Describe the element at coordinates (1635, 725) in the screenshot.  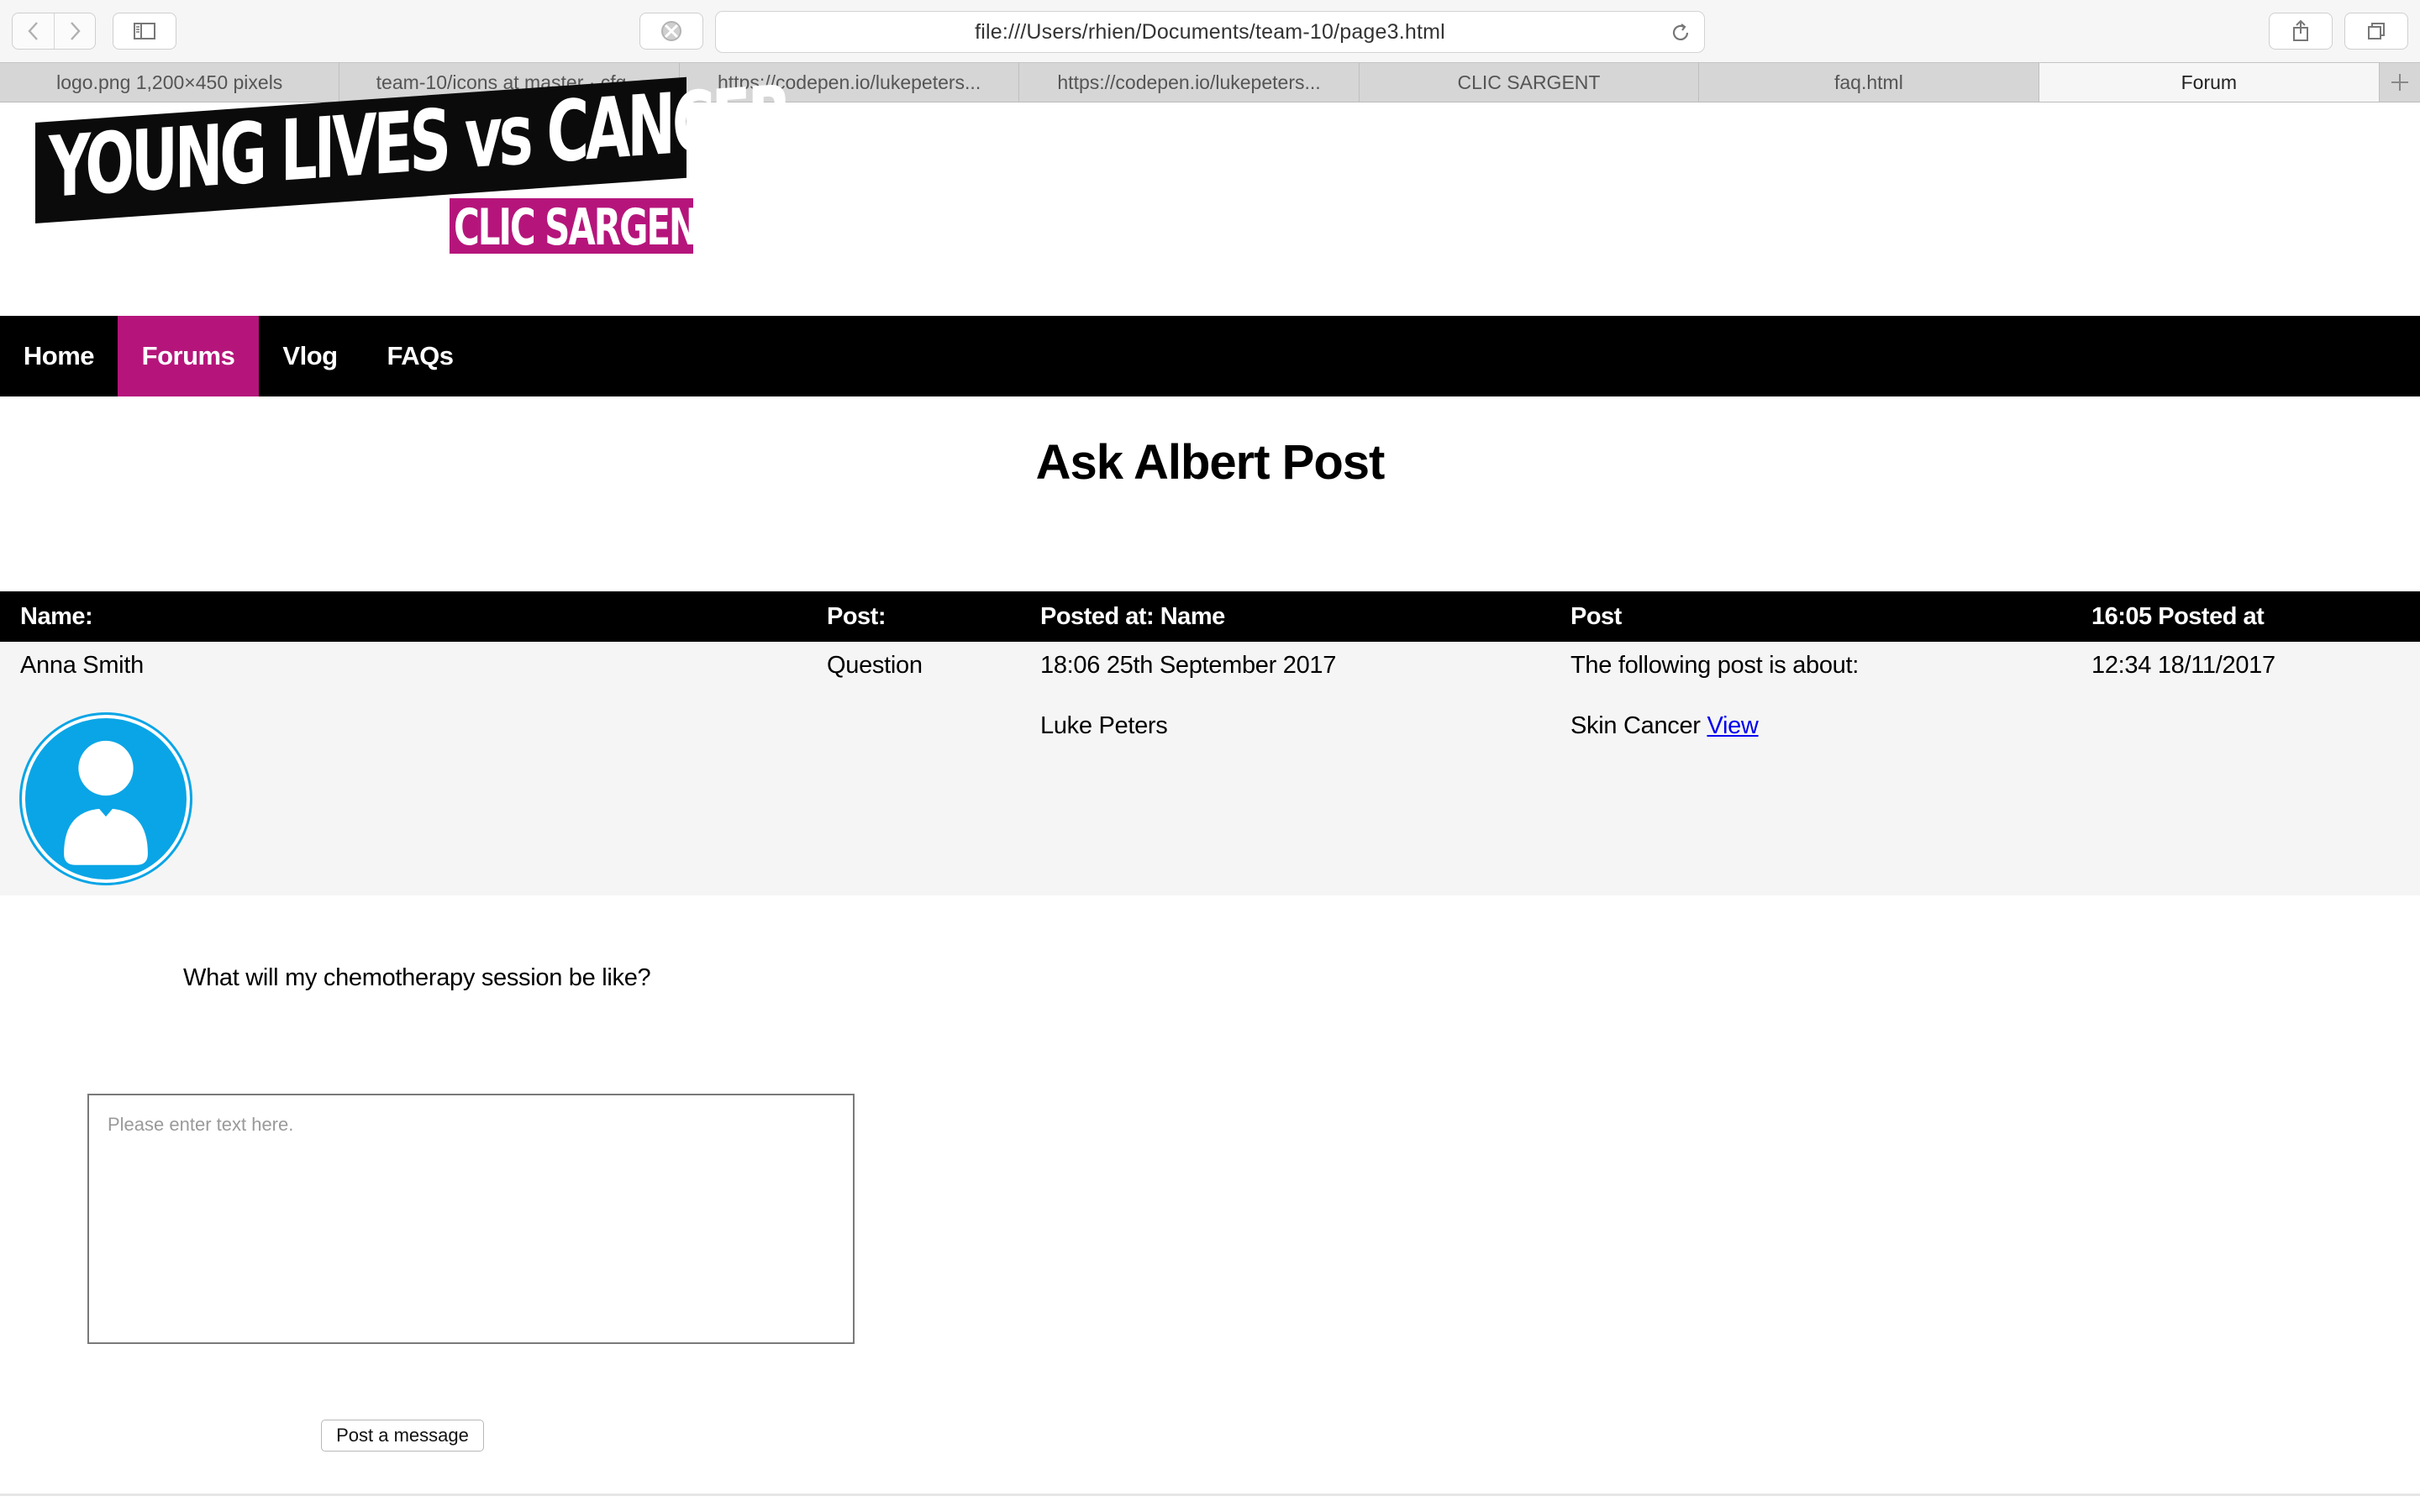
I see `topic-text: Skin Cancer` at that location.